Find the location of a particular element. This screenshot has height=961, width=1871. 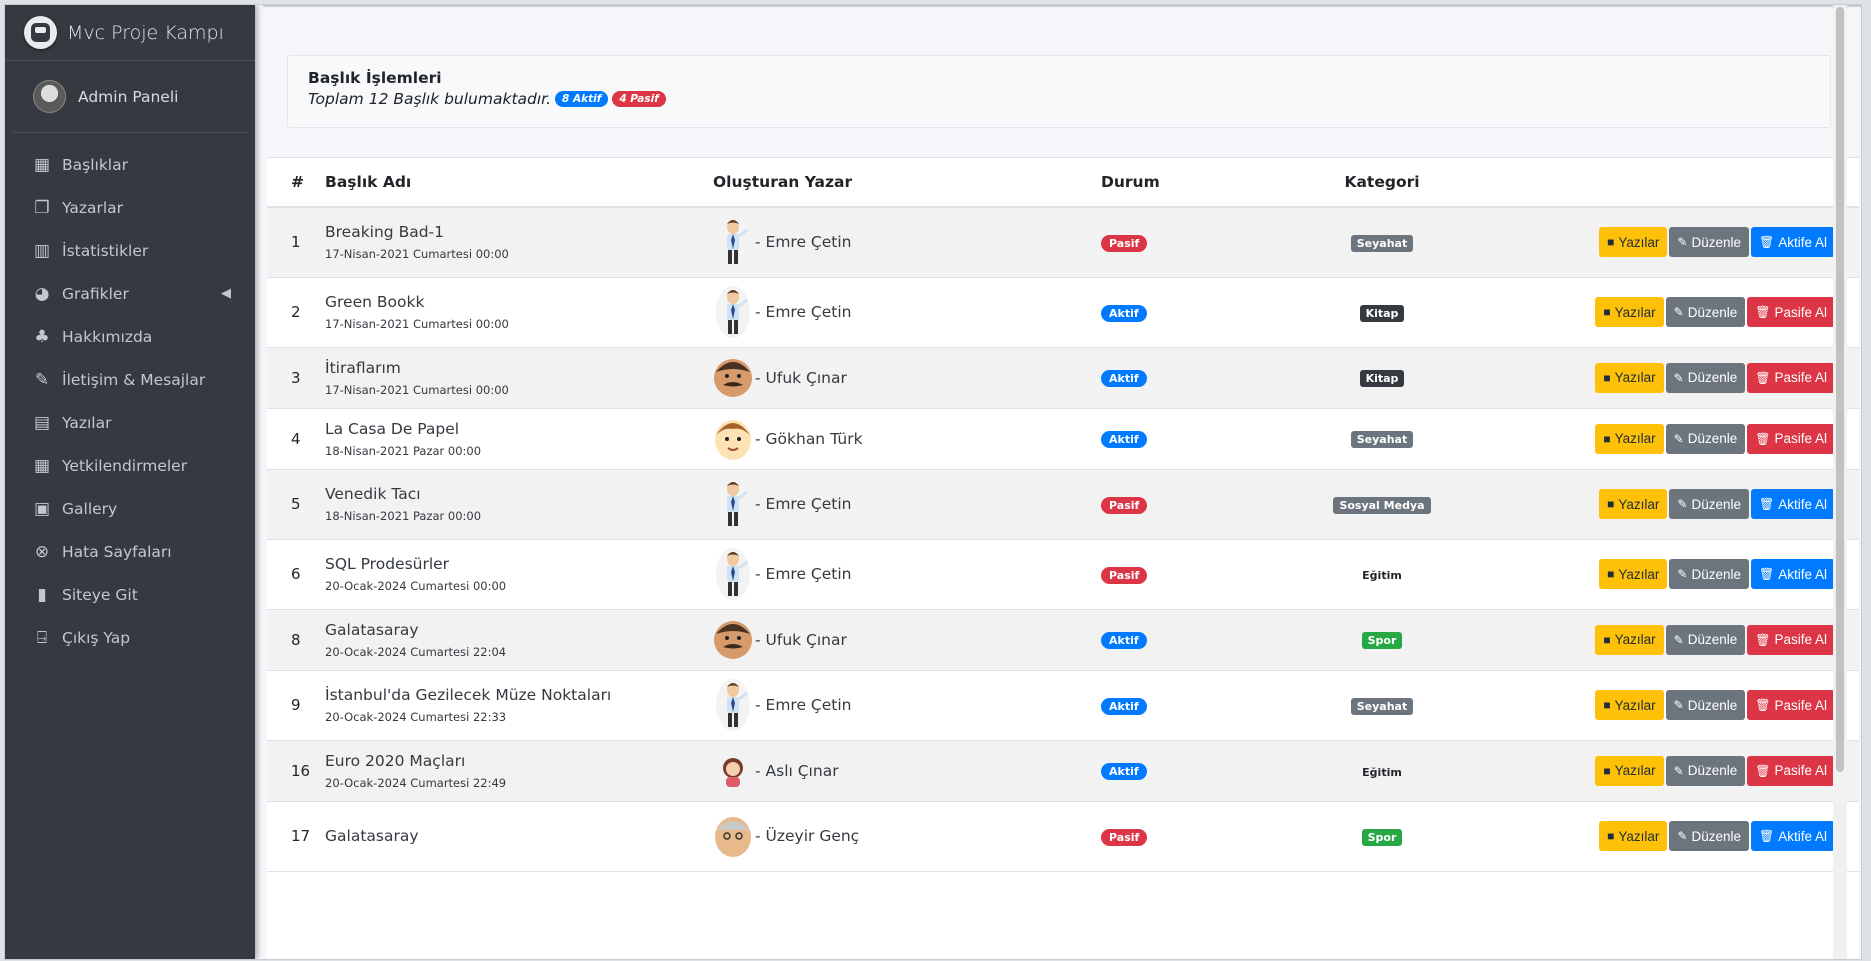

sidebar-item-10: ▮ Siteye Git is located at coordinates (130, 594).